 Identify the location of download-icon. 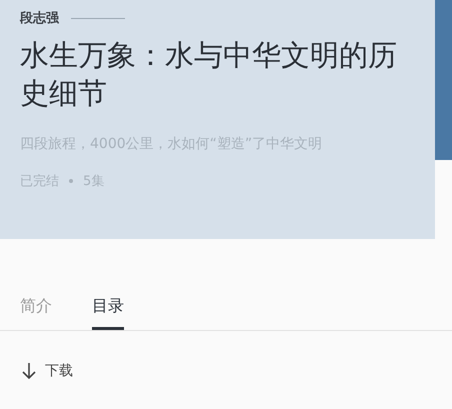
(29, 371).